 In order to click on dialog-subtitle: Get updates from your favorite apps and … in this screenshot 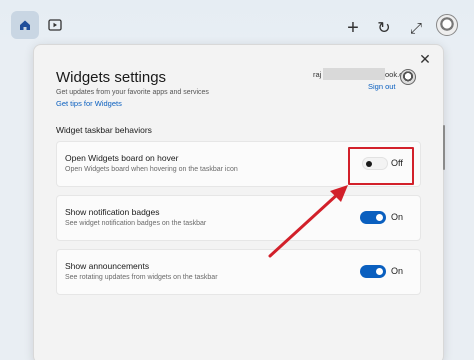, I will do `click(132, 92)`.